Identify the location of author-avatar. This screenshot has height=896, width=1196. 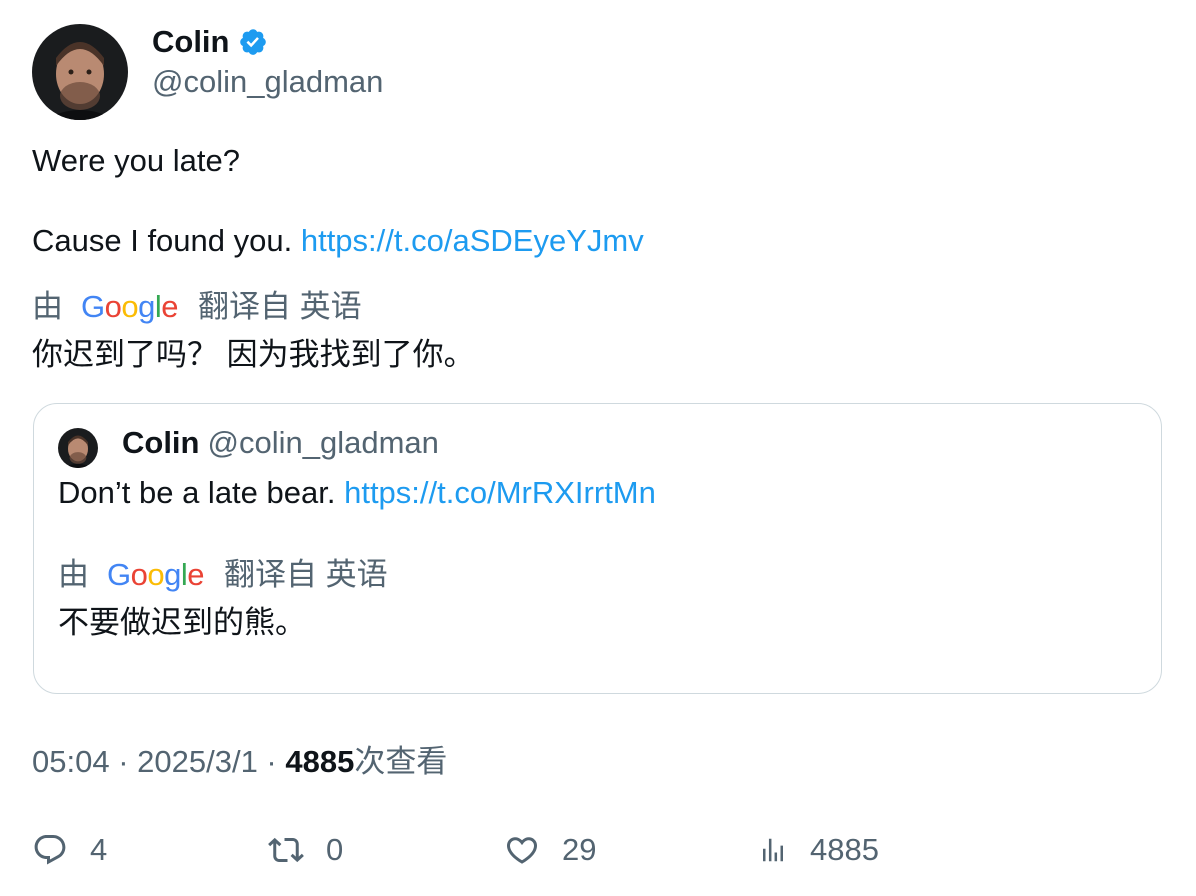
(80, 72).